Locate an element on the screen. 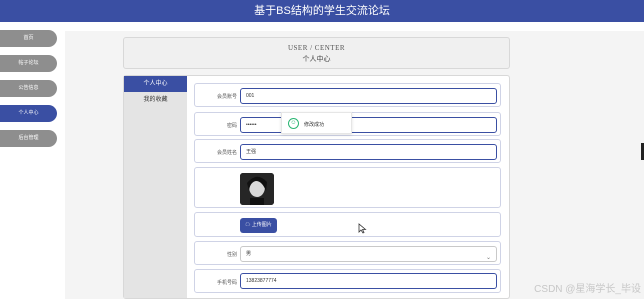 Image resolution: width=644 pixels, height=299 pixels. gender-select: 男 ⌄ is located at coordinates (368, 254).